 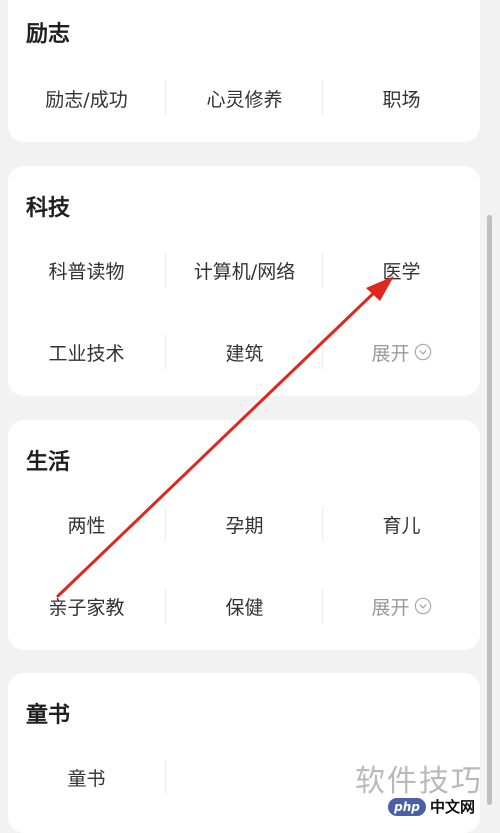 I want to click on scrollbar, so click(x=489, y=510).